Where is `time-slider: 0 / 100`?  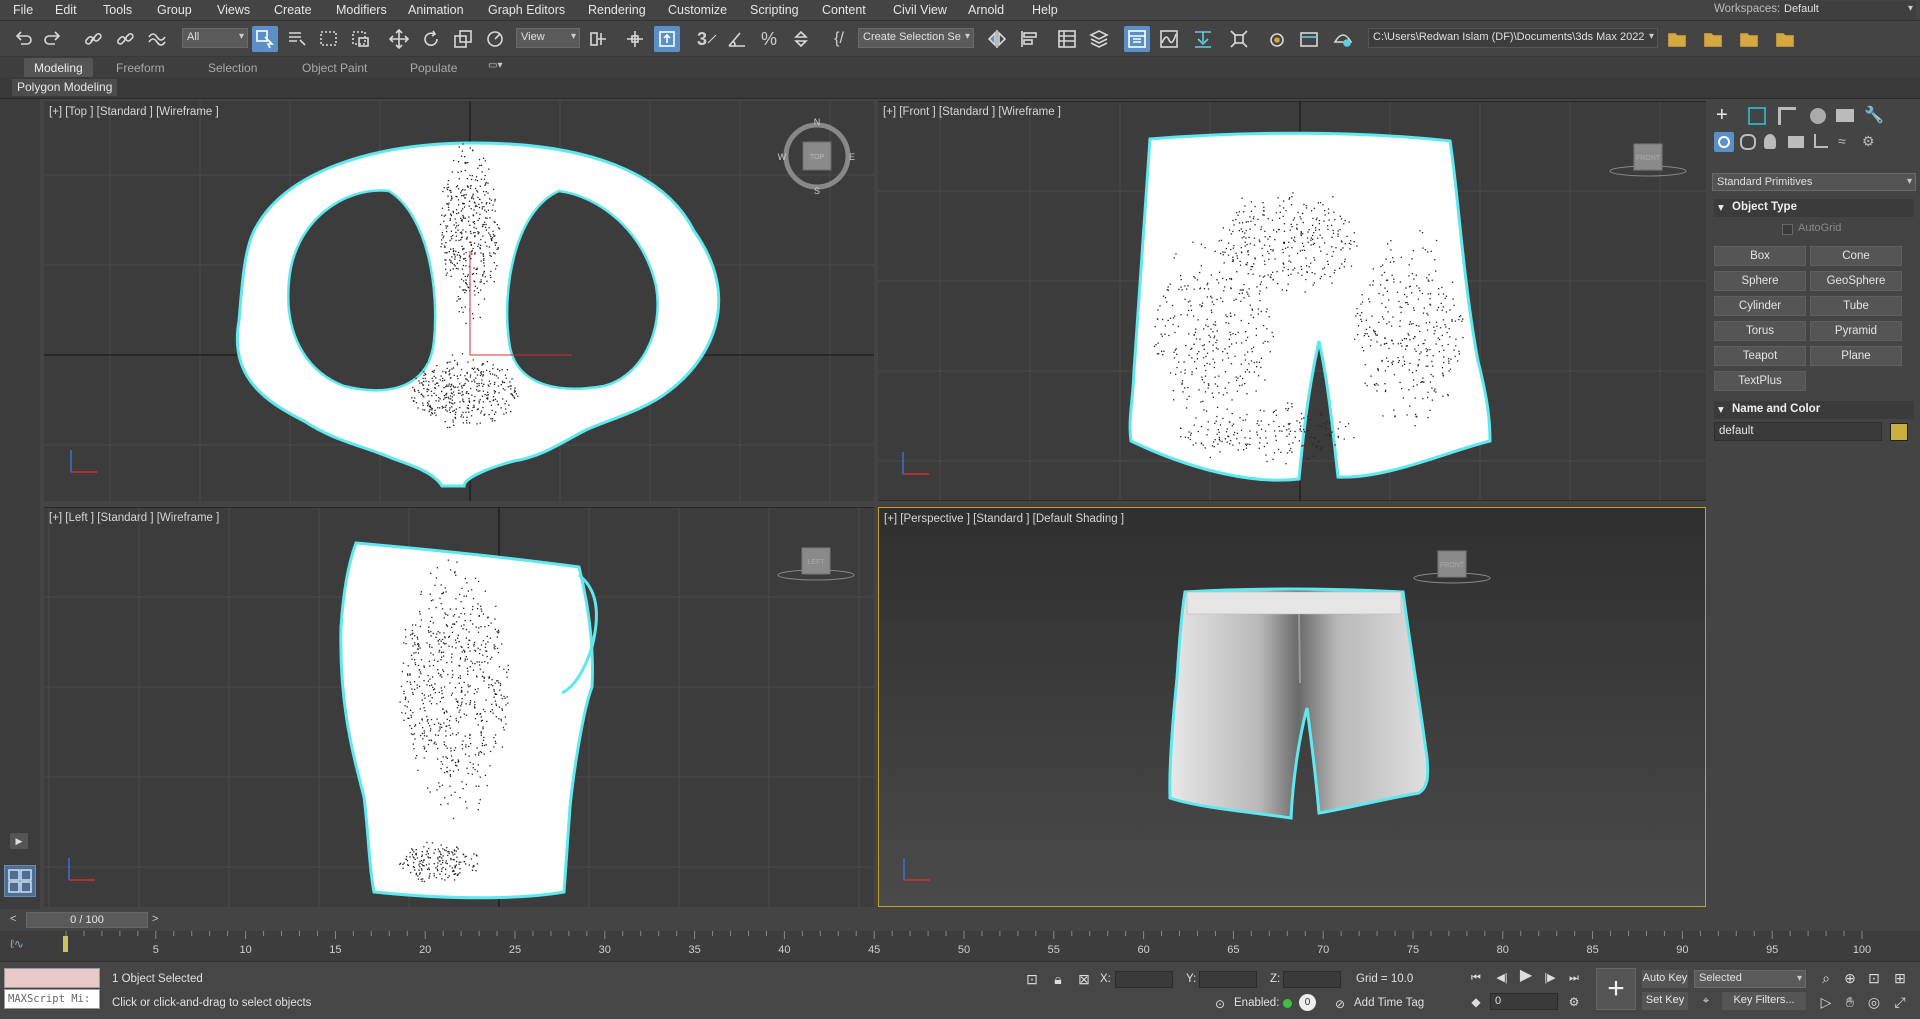 time-slider: 0 / 100 is located at coordinates (87, 920).